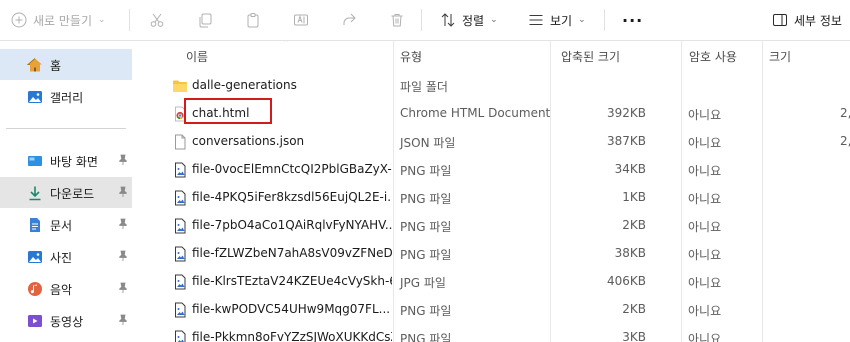 The width and height of the screenshot is (850, 342). Describe the element at coordinates (66, 288) in the screenshot. I see `sidebar-item-music: 음악` at that location.